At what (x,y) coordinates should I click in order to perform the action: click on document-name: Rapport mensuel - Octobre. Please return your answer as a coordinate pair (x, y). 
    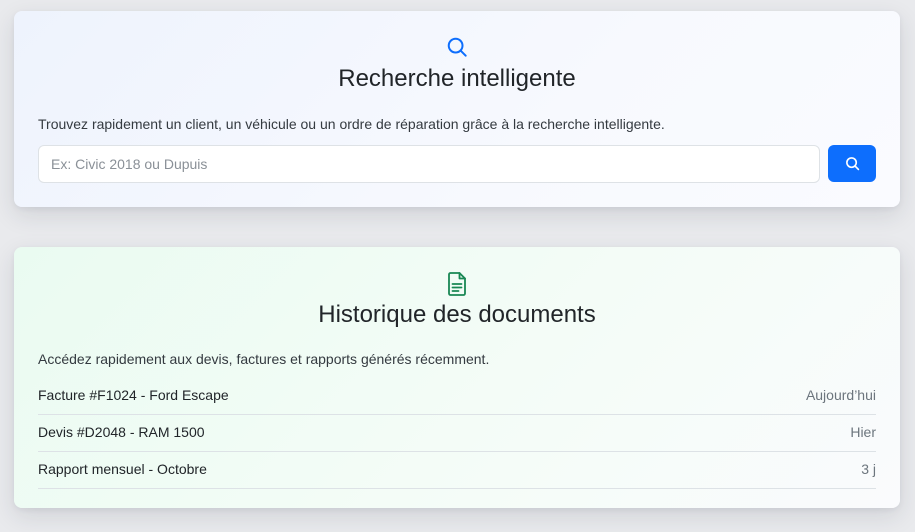
    Looking at the image, I should click on (122, 469).